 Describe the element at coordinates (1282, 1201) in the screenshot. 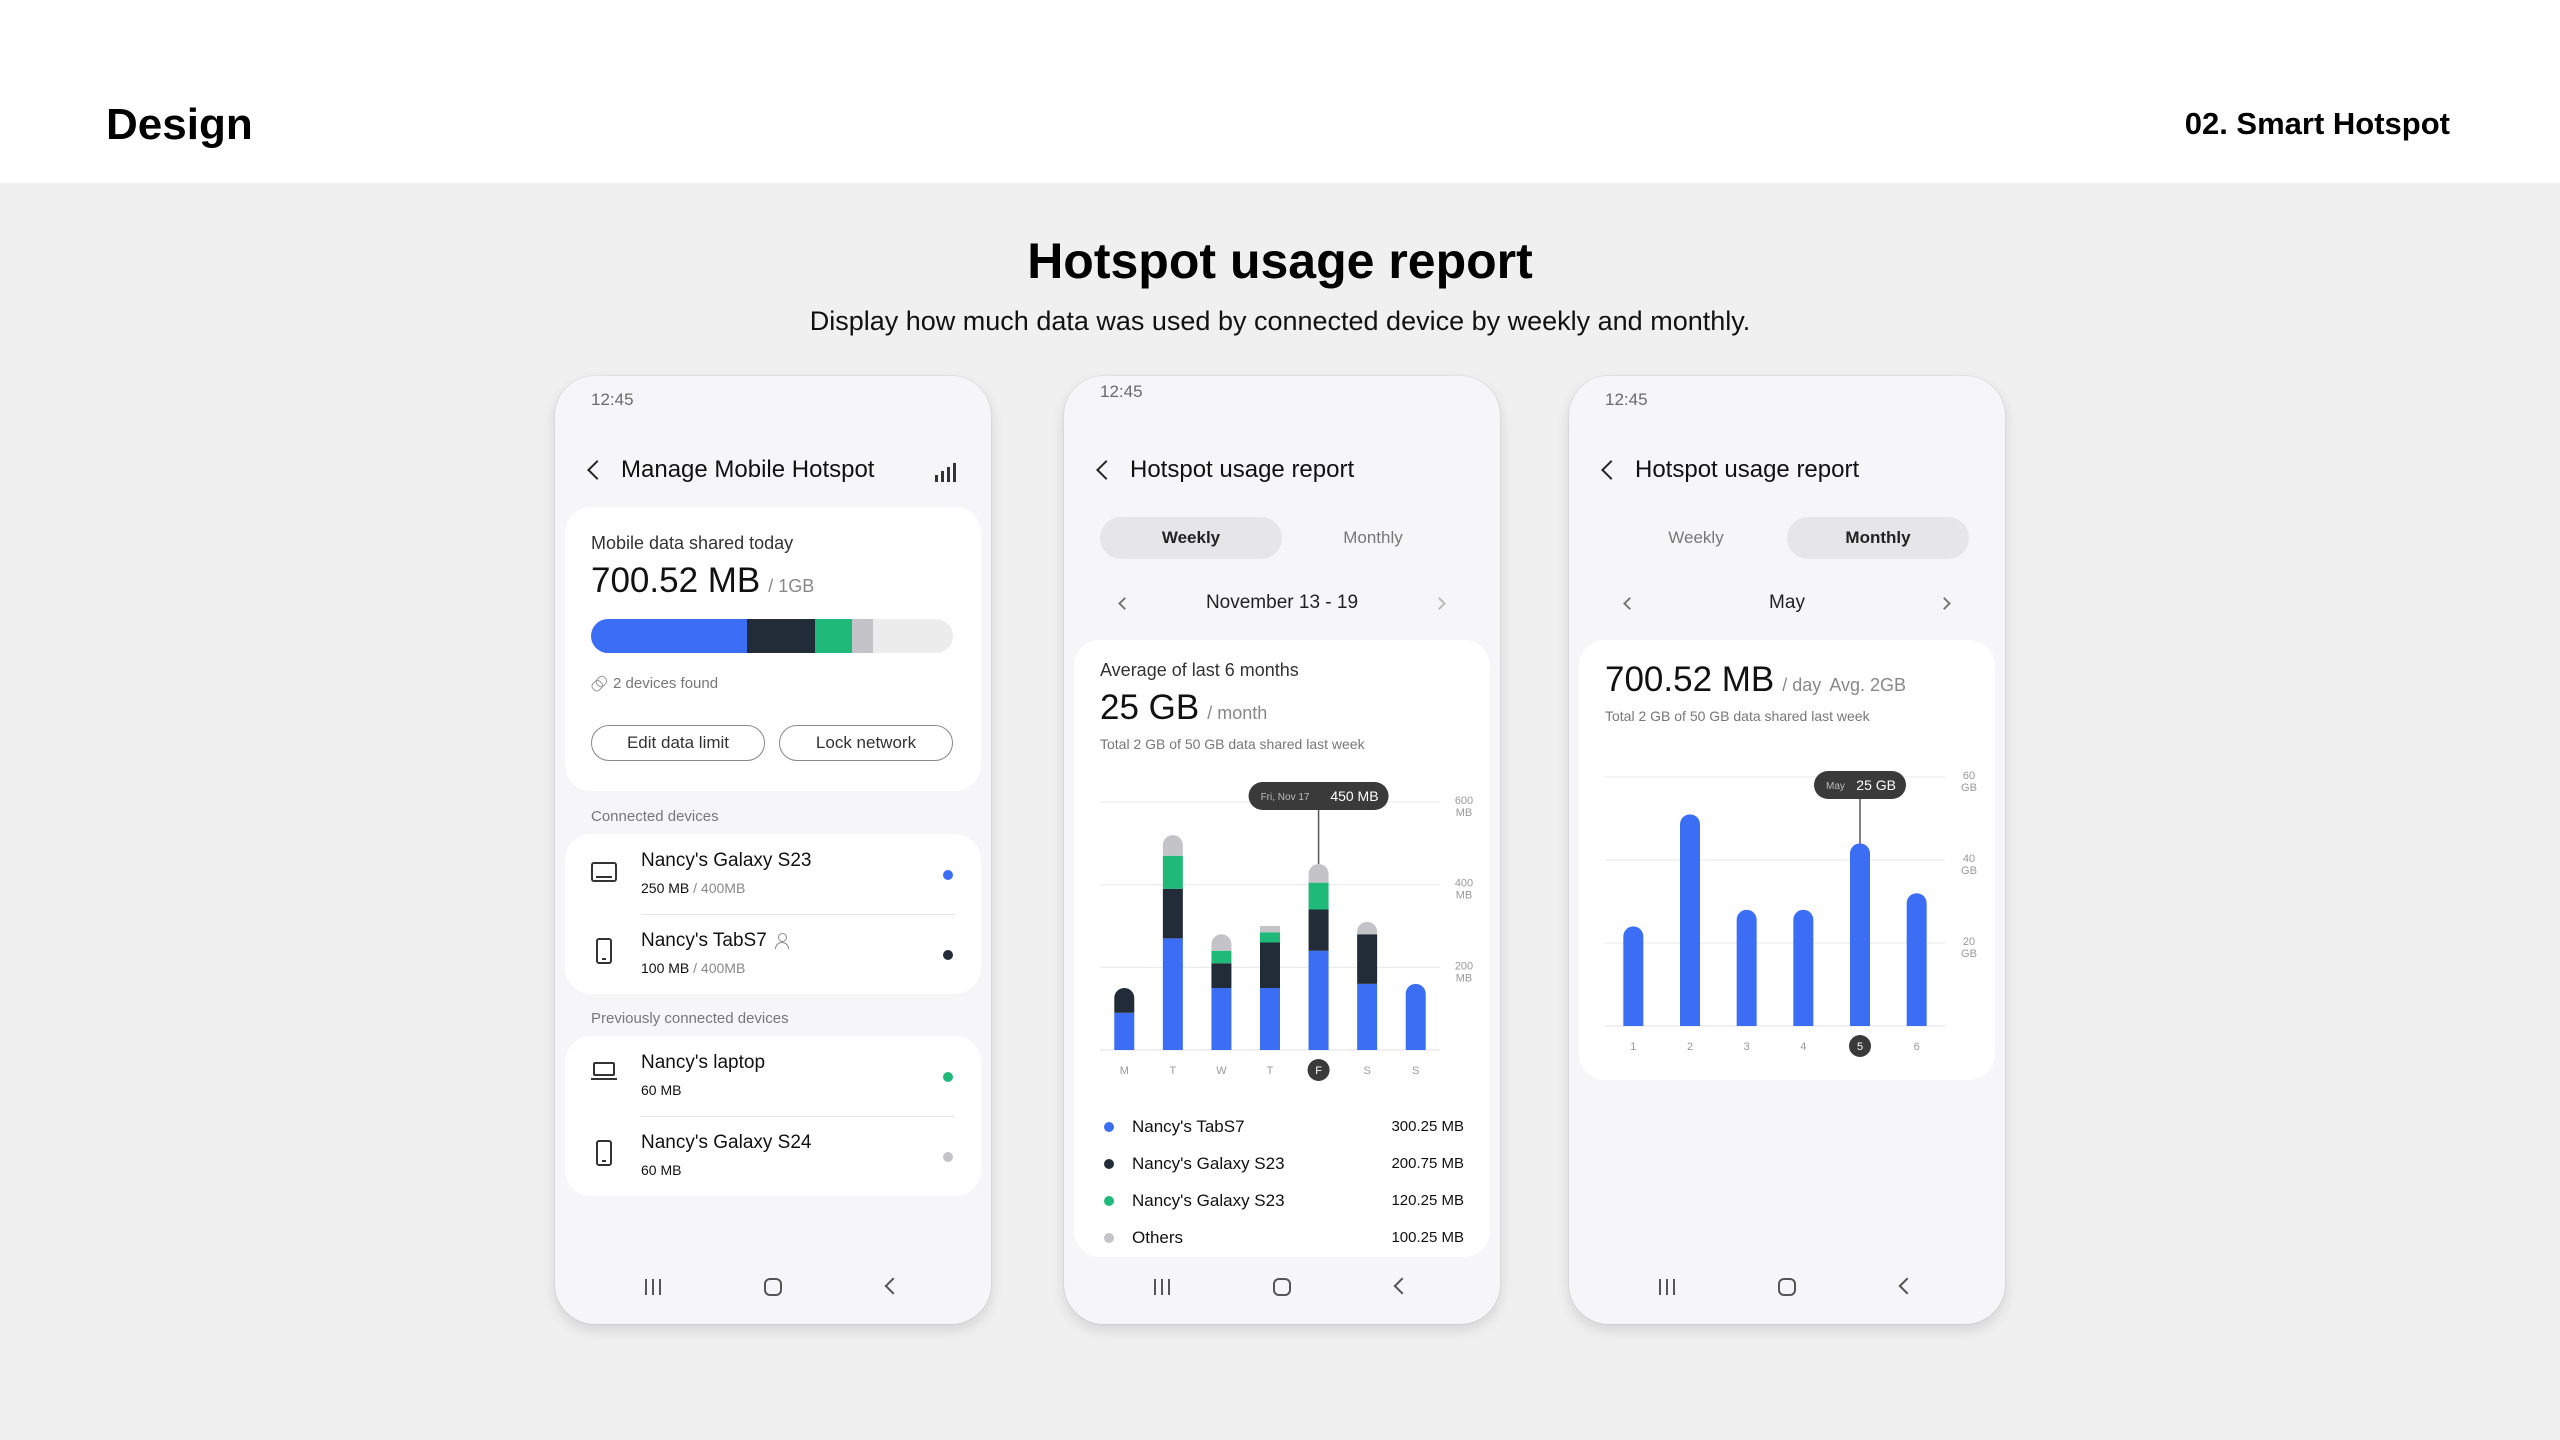

I see `legend-item: Nancy's Galaxy S23 120.25 MB` at that location.